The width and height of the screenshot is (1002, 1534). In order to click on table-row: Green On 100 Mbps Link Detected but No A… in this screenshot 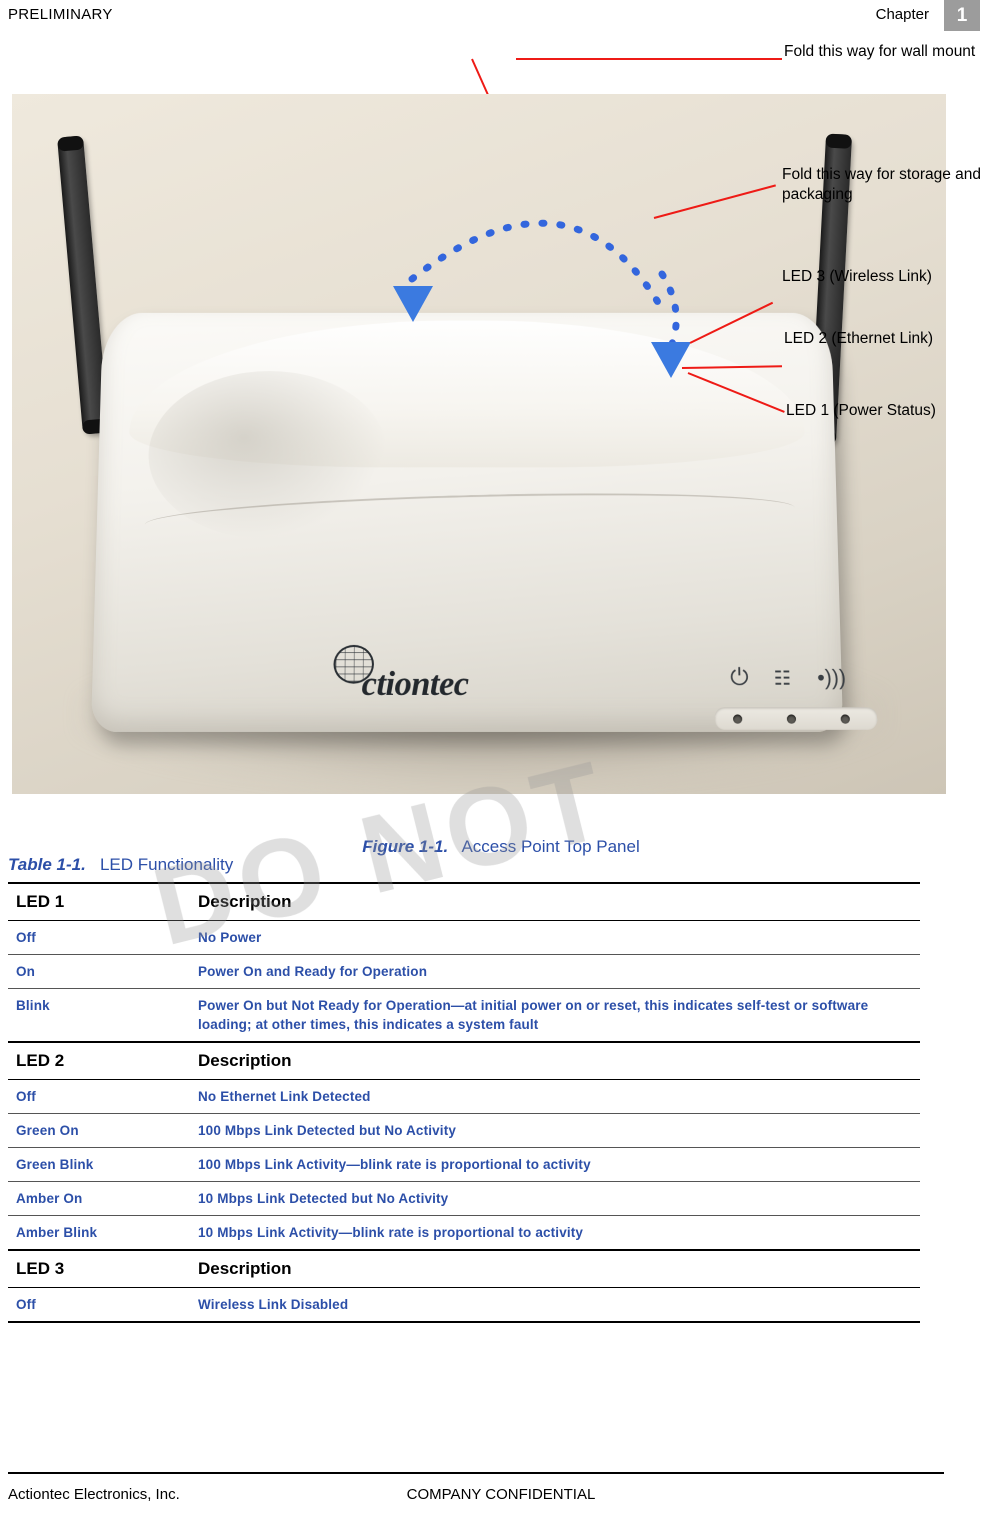, I will do `click(464, 1130)`.